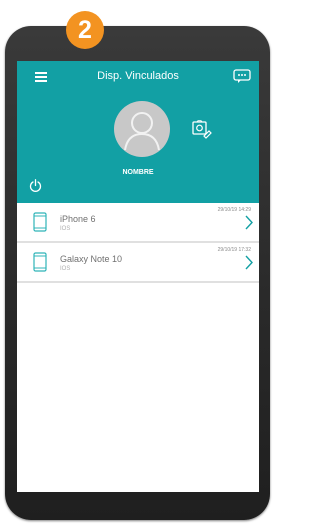  I want to click on power-icon, so click(35, 186).